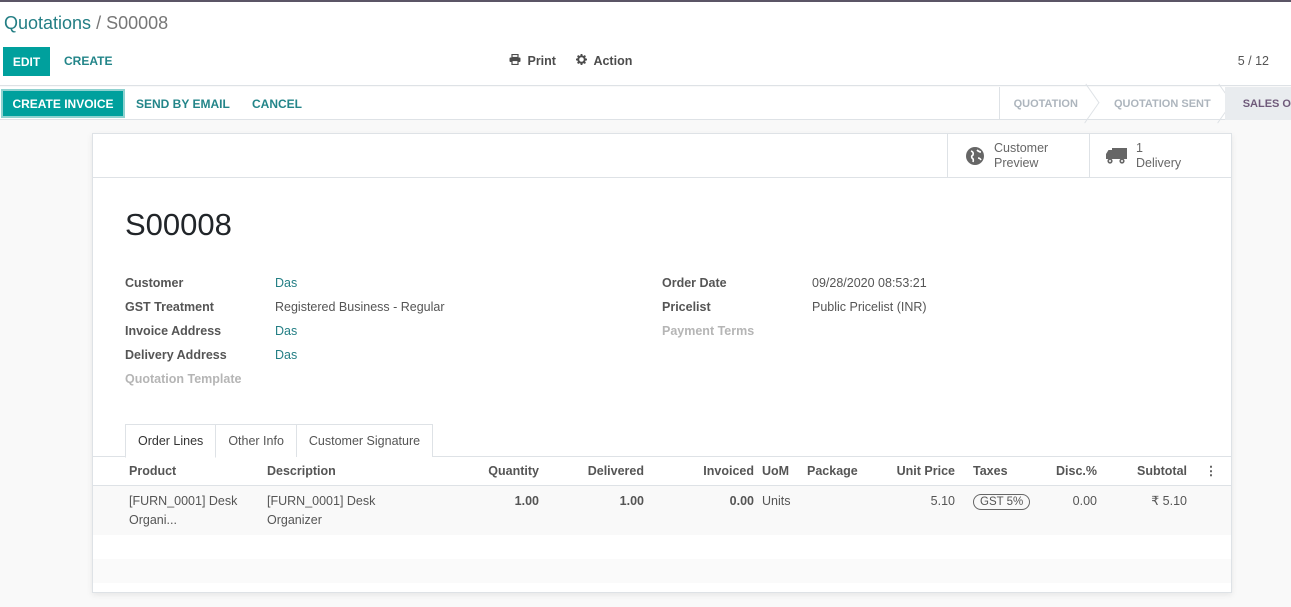 This screenshot has height=607, width=1291. What do you see at coordinates (1139, 148) in the screenshot?
I see `delivery-count: 1` at bounding box center [1139, 148].